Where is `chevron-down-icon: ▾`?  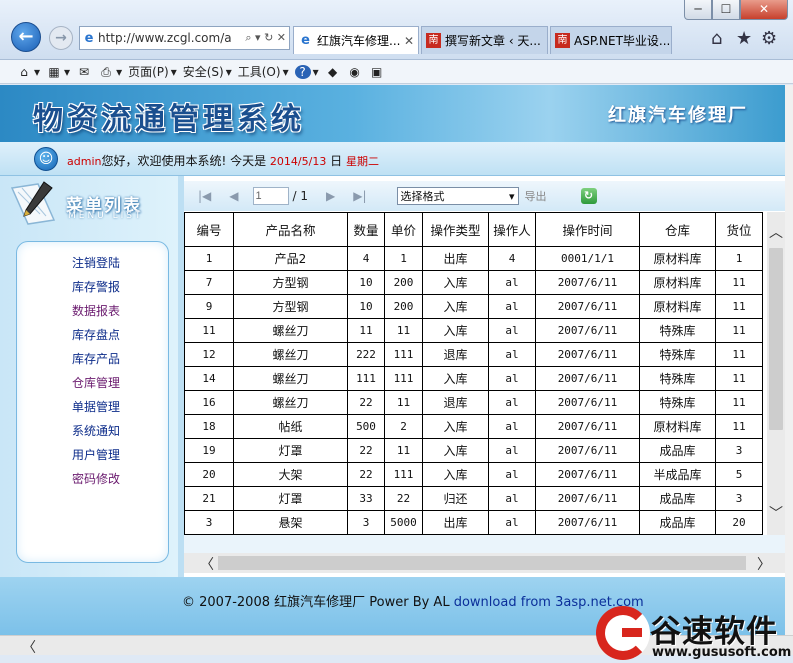 chevron-down-icon: ▾ is located at coordinates (512, 196).